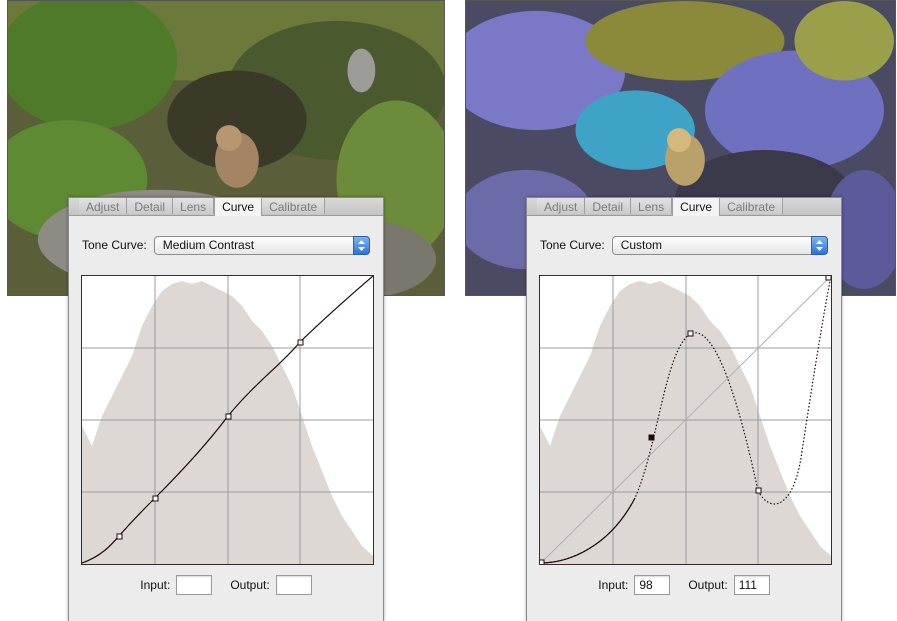 The image size is (897, 621). What do you see at coordinates (261, 245) in the screenshot?
I see `tone-curve-select: Medium Contrast` at bounding box center [261, 245].